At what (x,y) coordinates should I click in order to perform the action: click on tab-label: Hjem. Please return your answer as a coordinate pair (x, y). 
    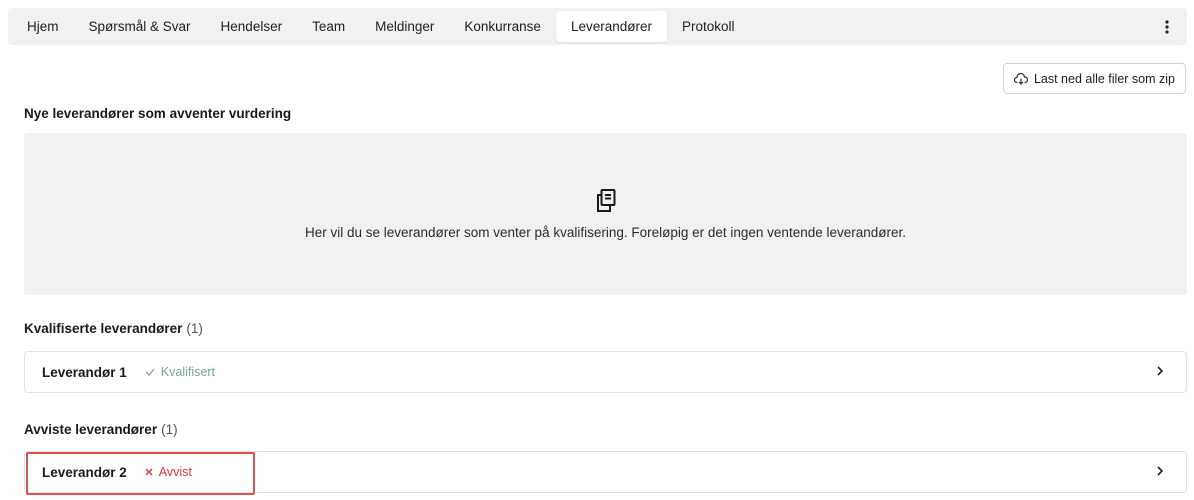
    Looking at the image, I should click on (43, 26).